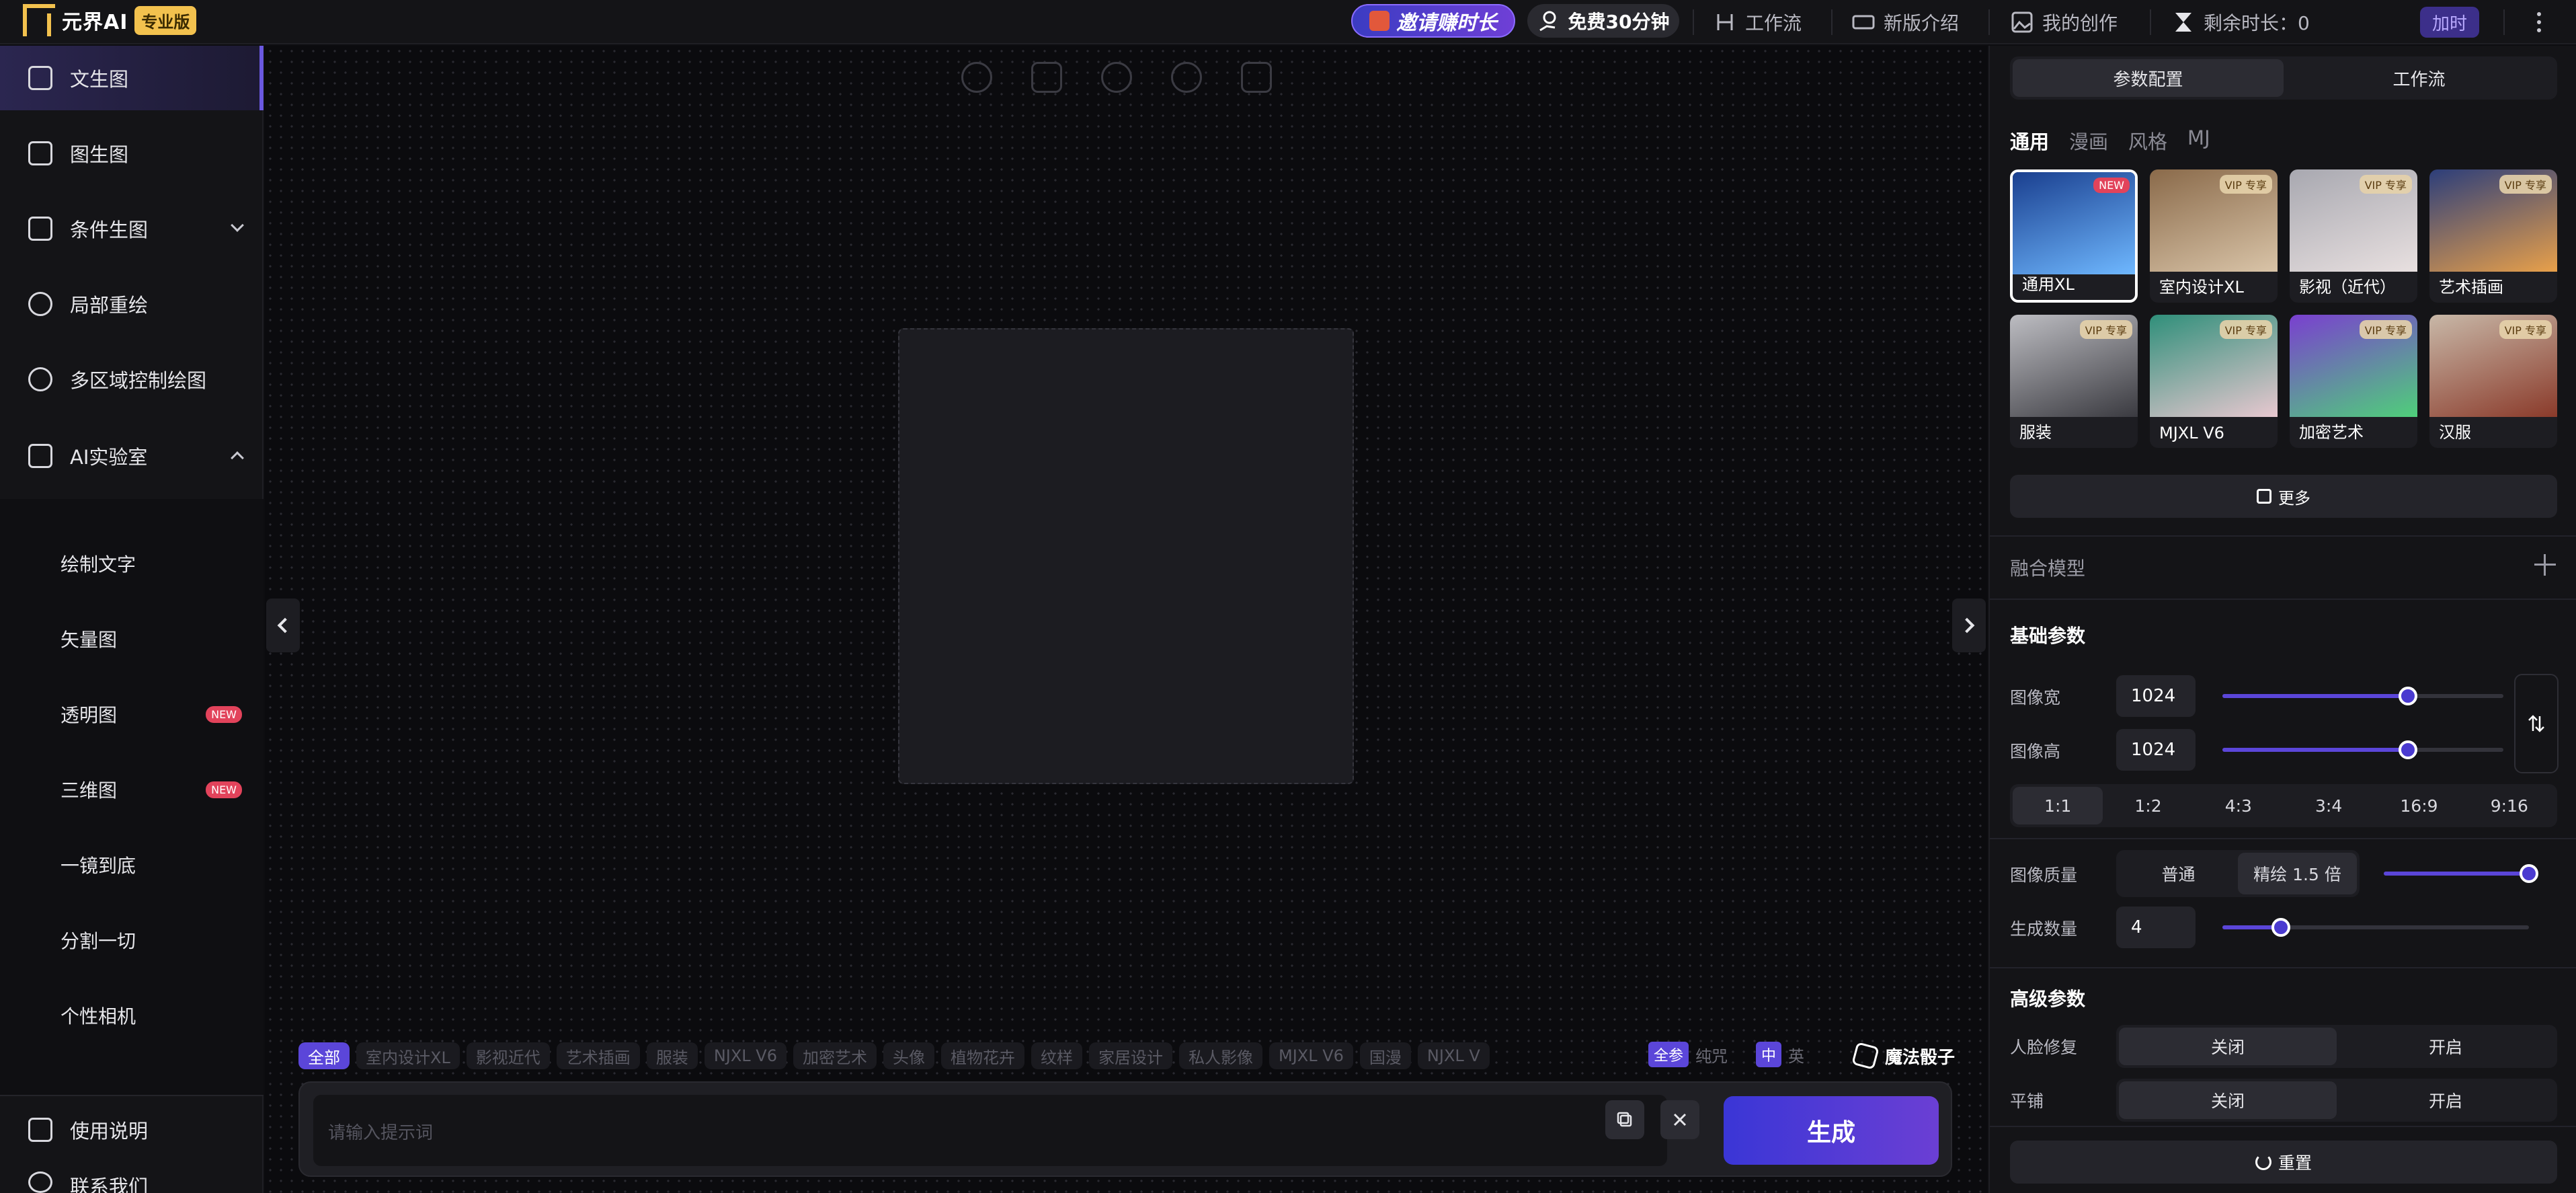  Describe the element at coordinates (2148, 78) in the screenshot. I see `tab-params: 参数配置` at that location.